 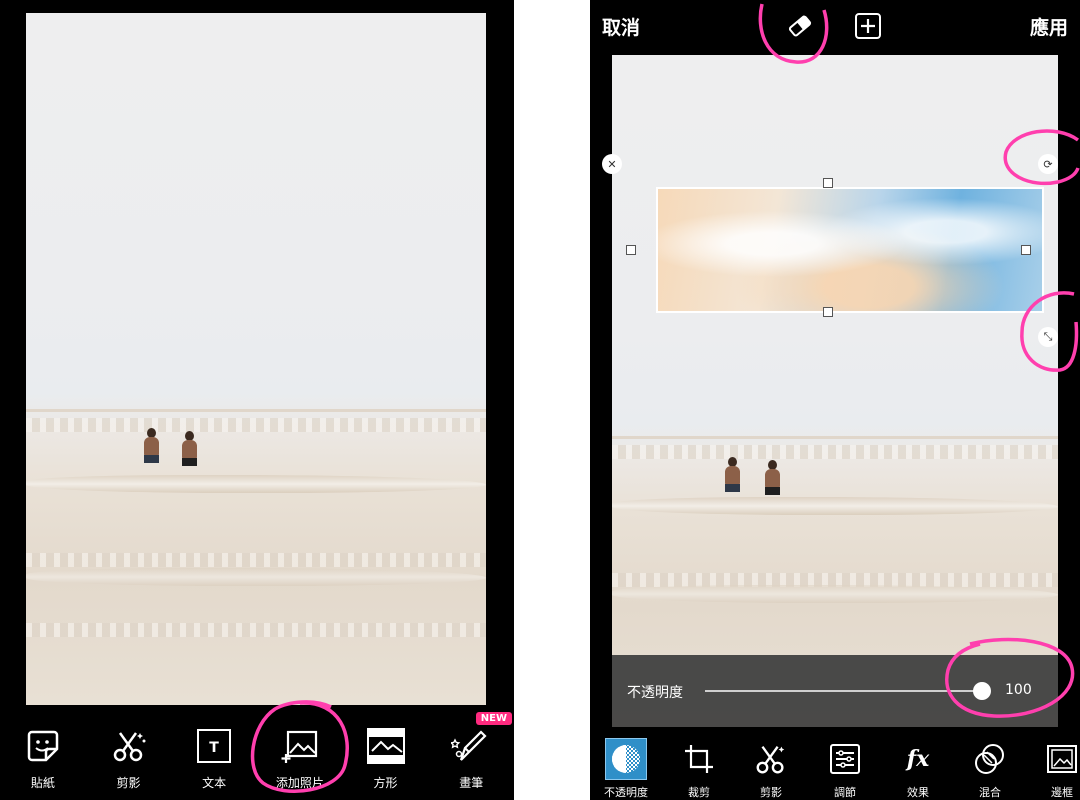 I want to click on tool-crop: 裁剪, so click(x=699, y=769).